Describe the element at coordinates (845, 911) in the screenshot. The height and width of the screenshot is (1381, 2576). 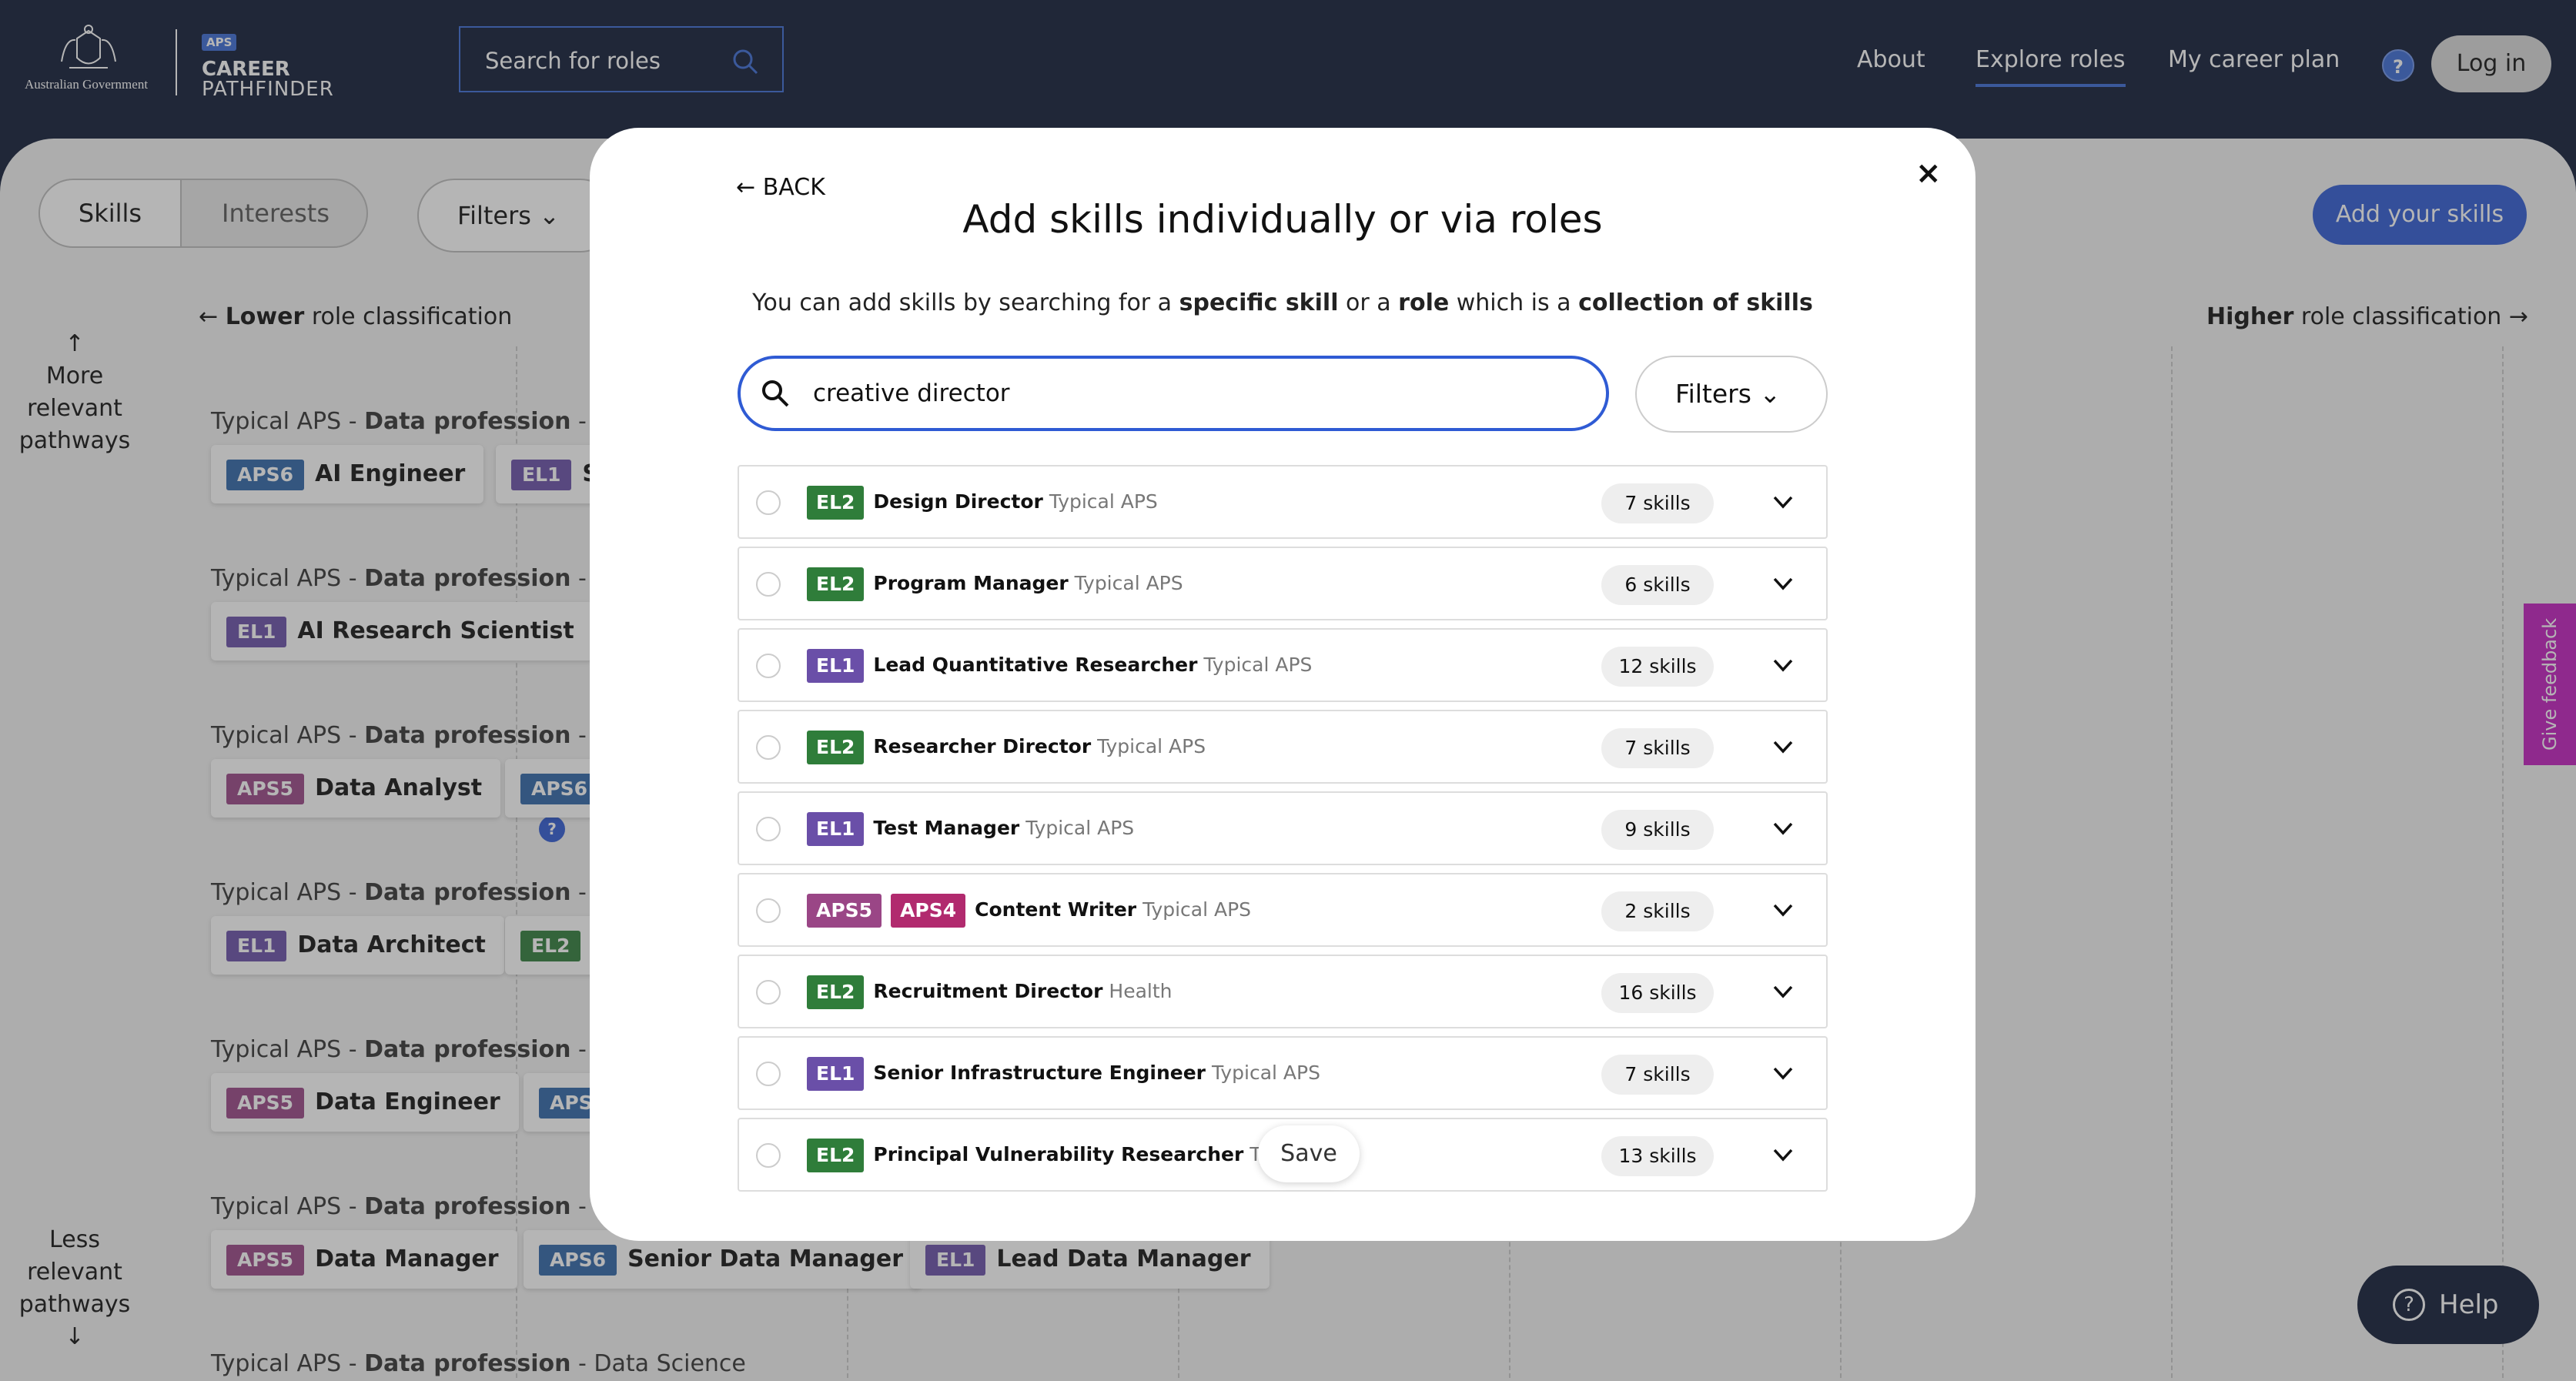
I see `classification-tag: APS5` at that location.